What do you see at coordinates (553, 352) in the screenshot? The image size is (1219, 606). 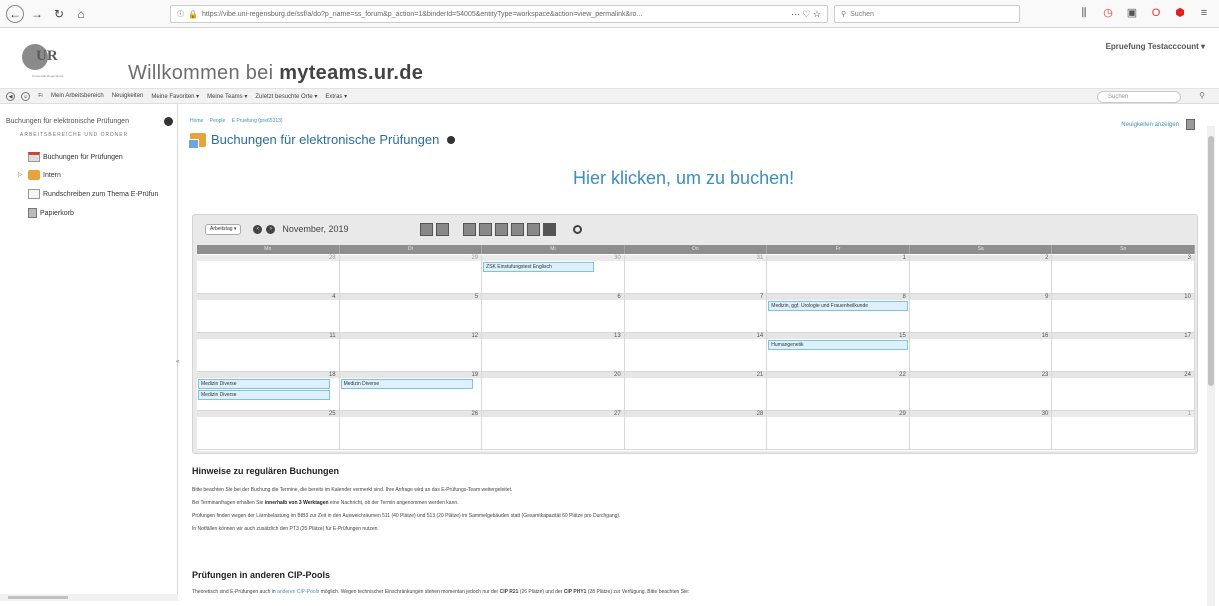 I see `calendar-day: 13` at bounding box center [553, 352].